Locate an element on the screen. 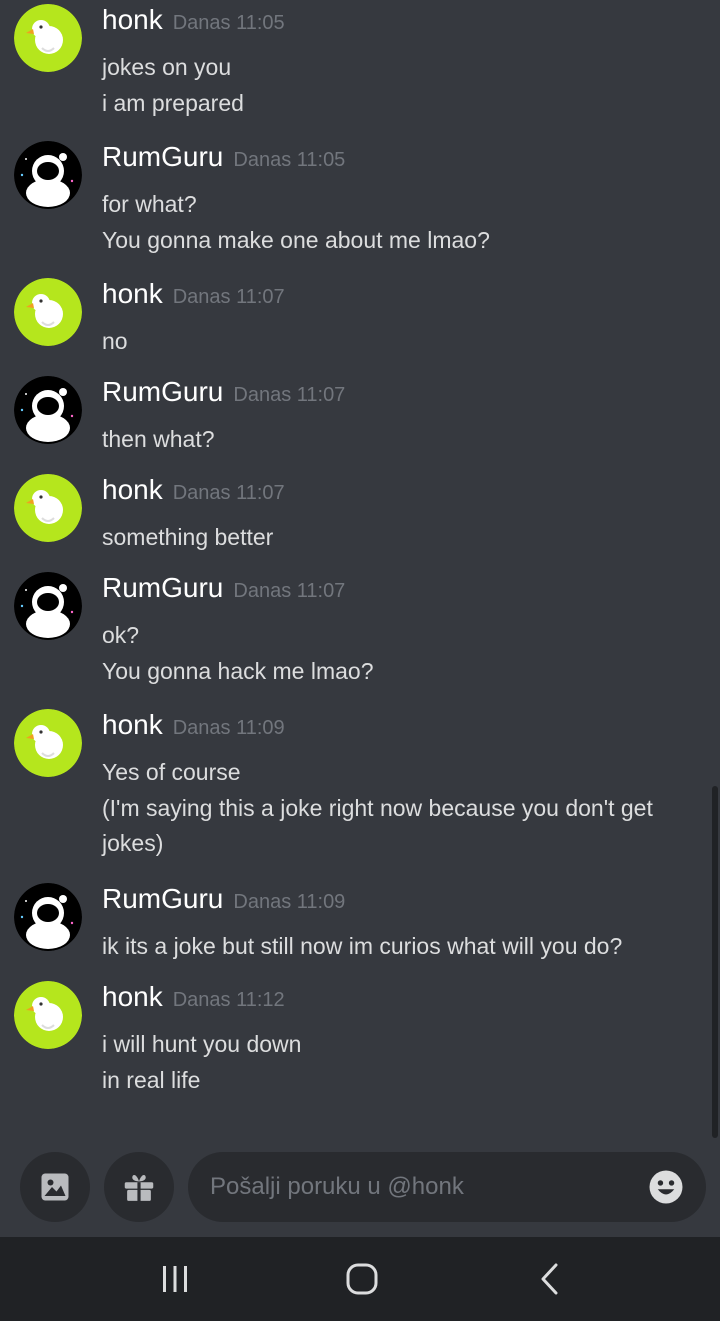 This screenshot has height=1321, width=720. image-upload-button is located at coordinates (55, 1187).